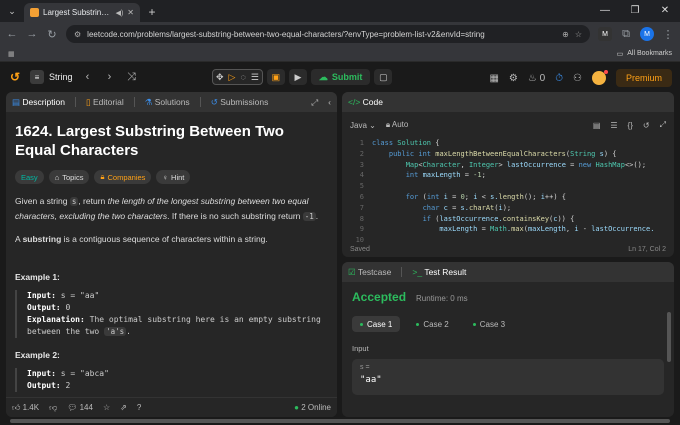  I want to click on output-label: Output:, so click(44, 385).